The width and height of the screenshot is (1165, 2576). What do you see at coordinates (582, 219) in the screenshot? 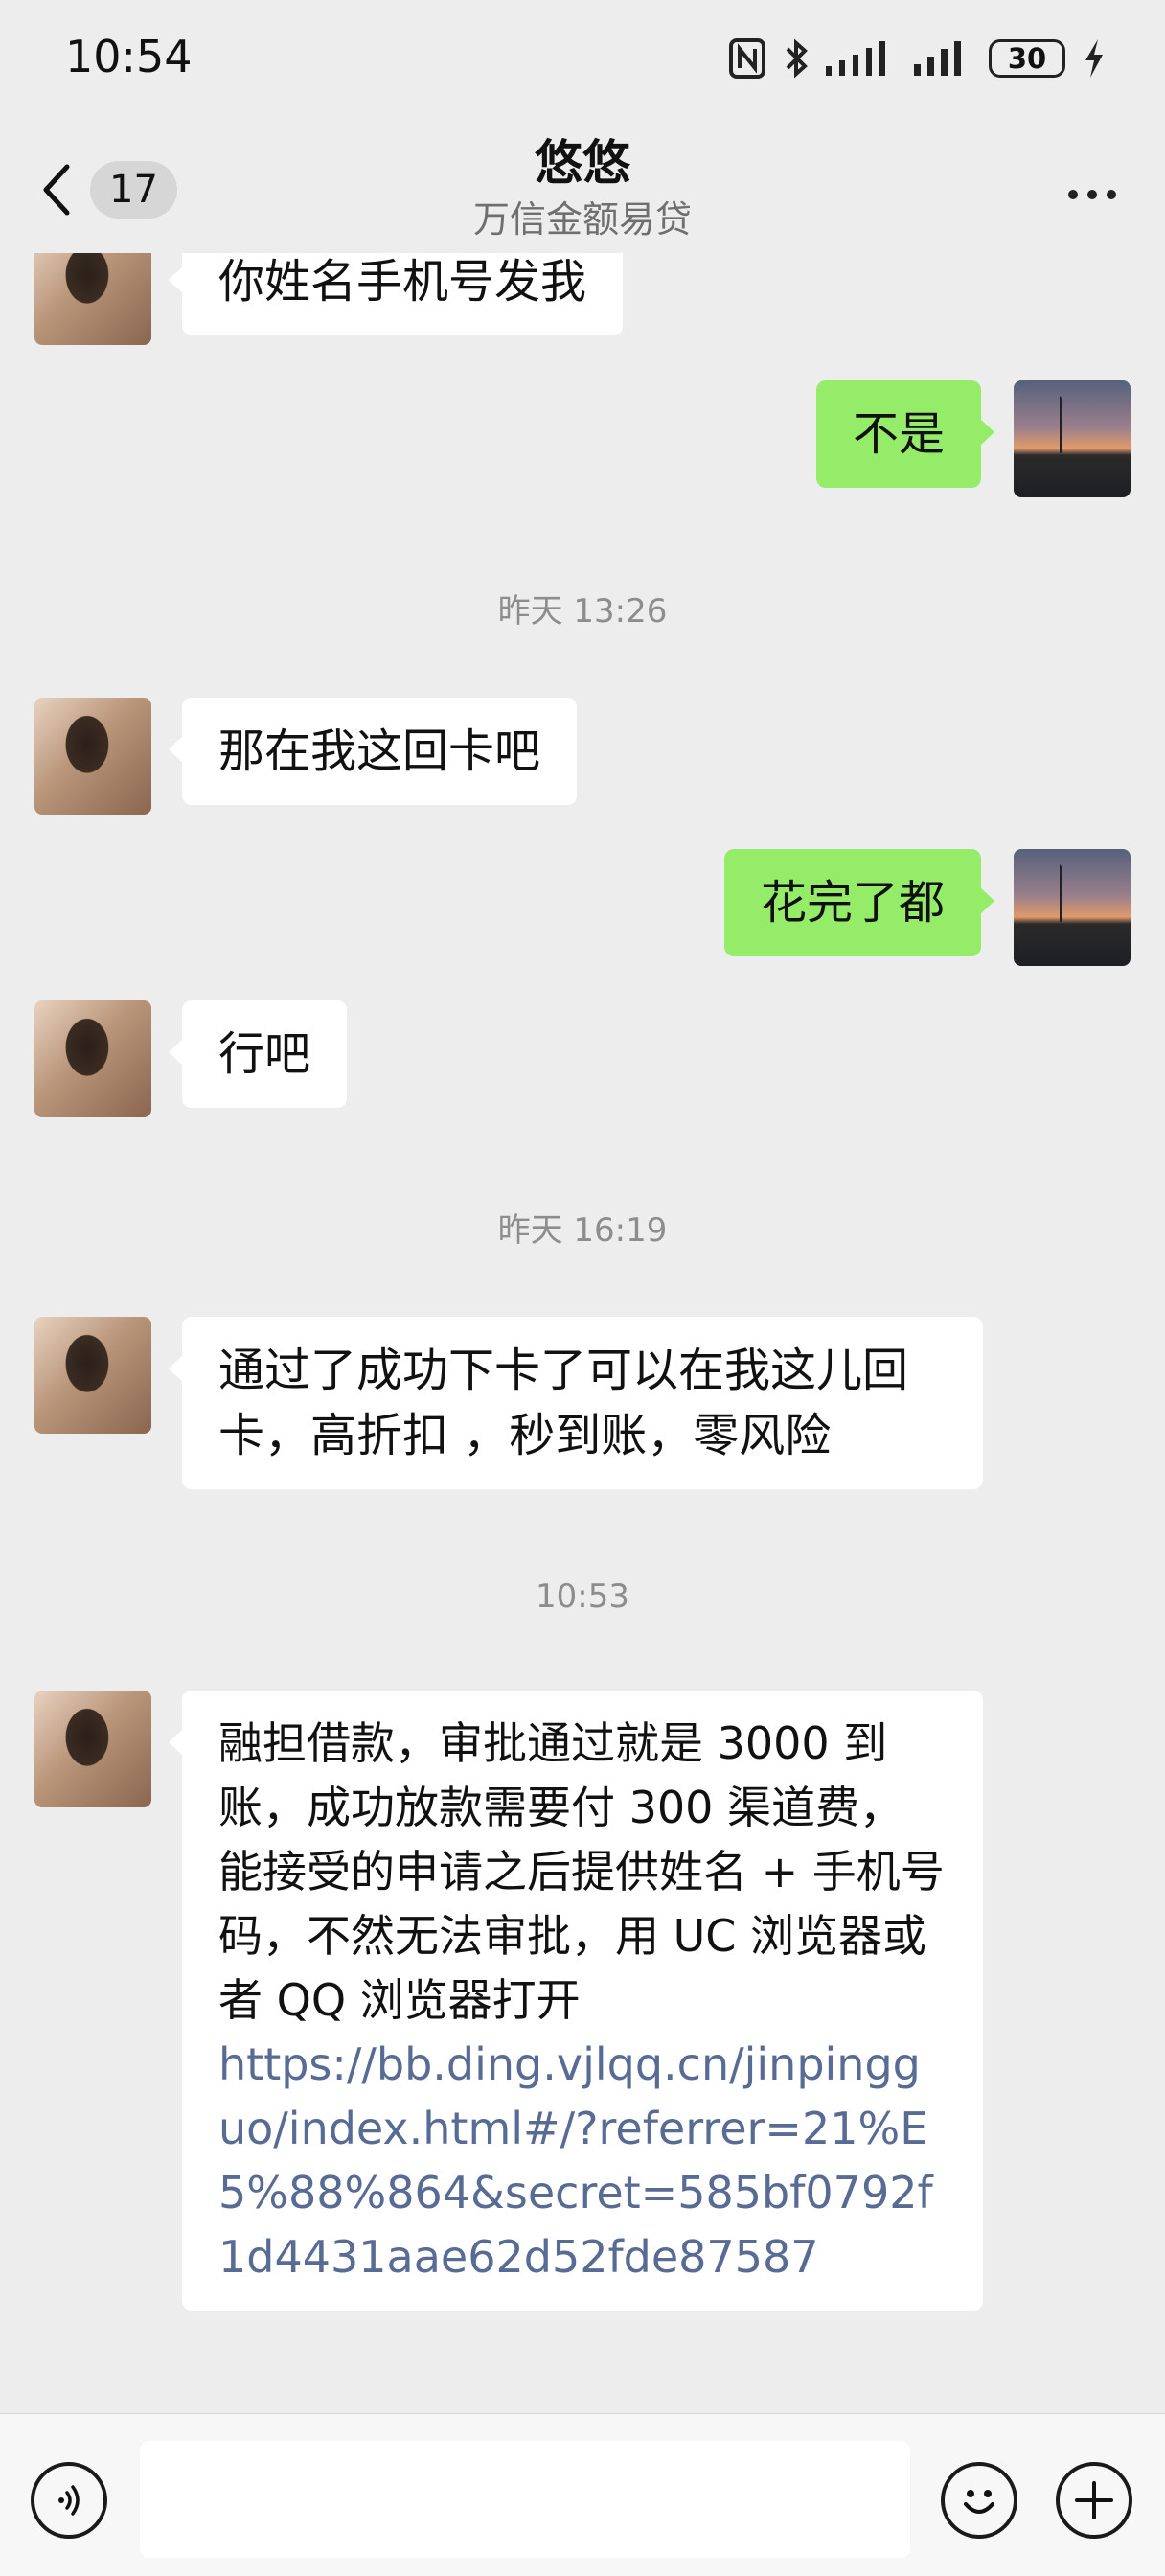
I see `chat-subtitle: 万信金额易贷` at bounding box center [582, 219].